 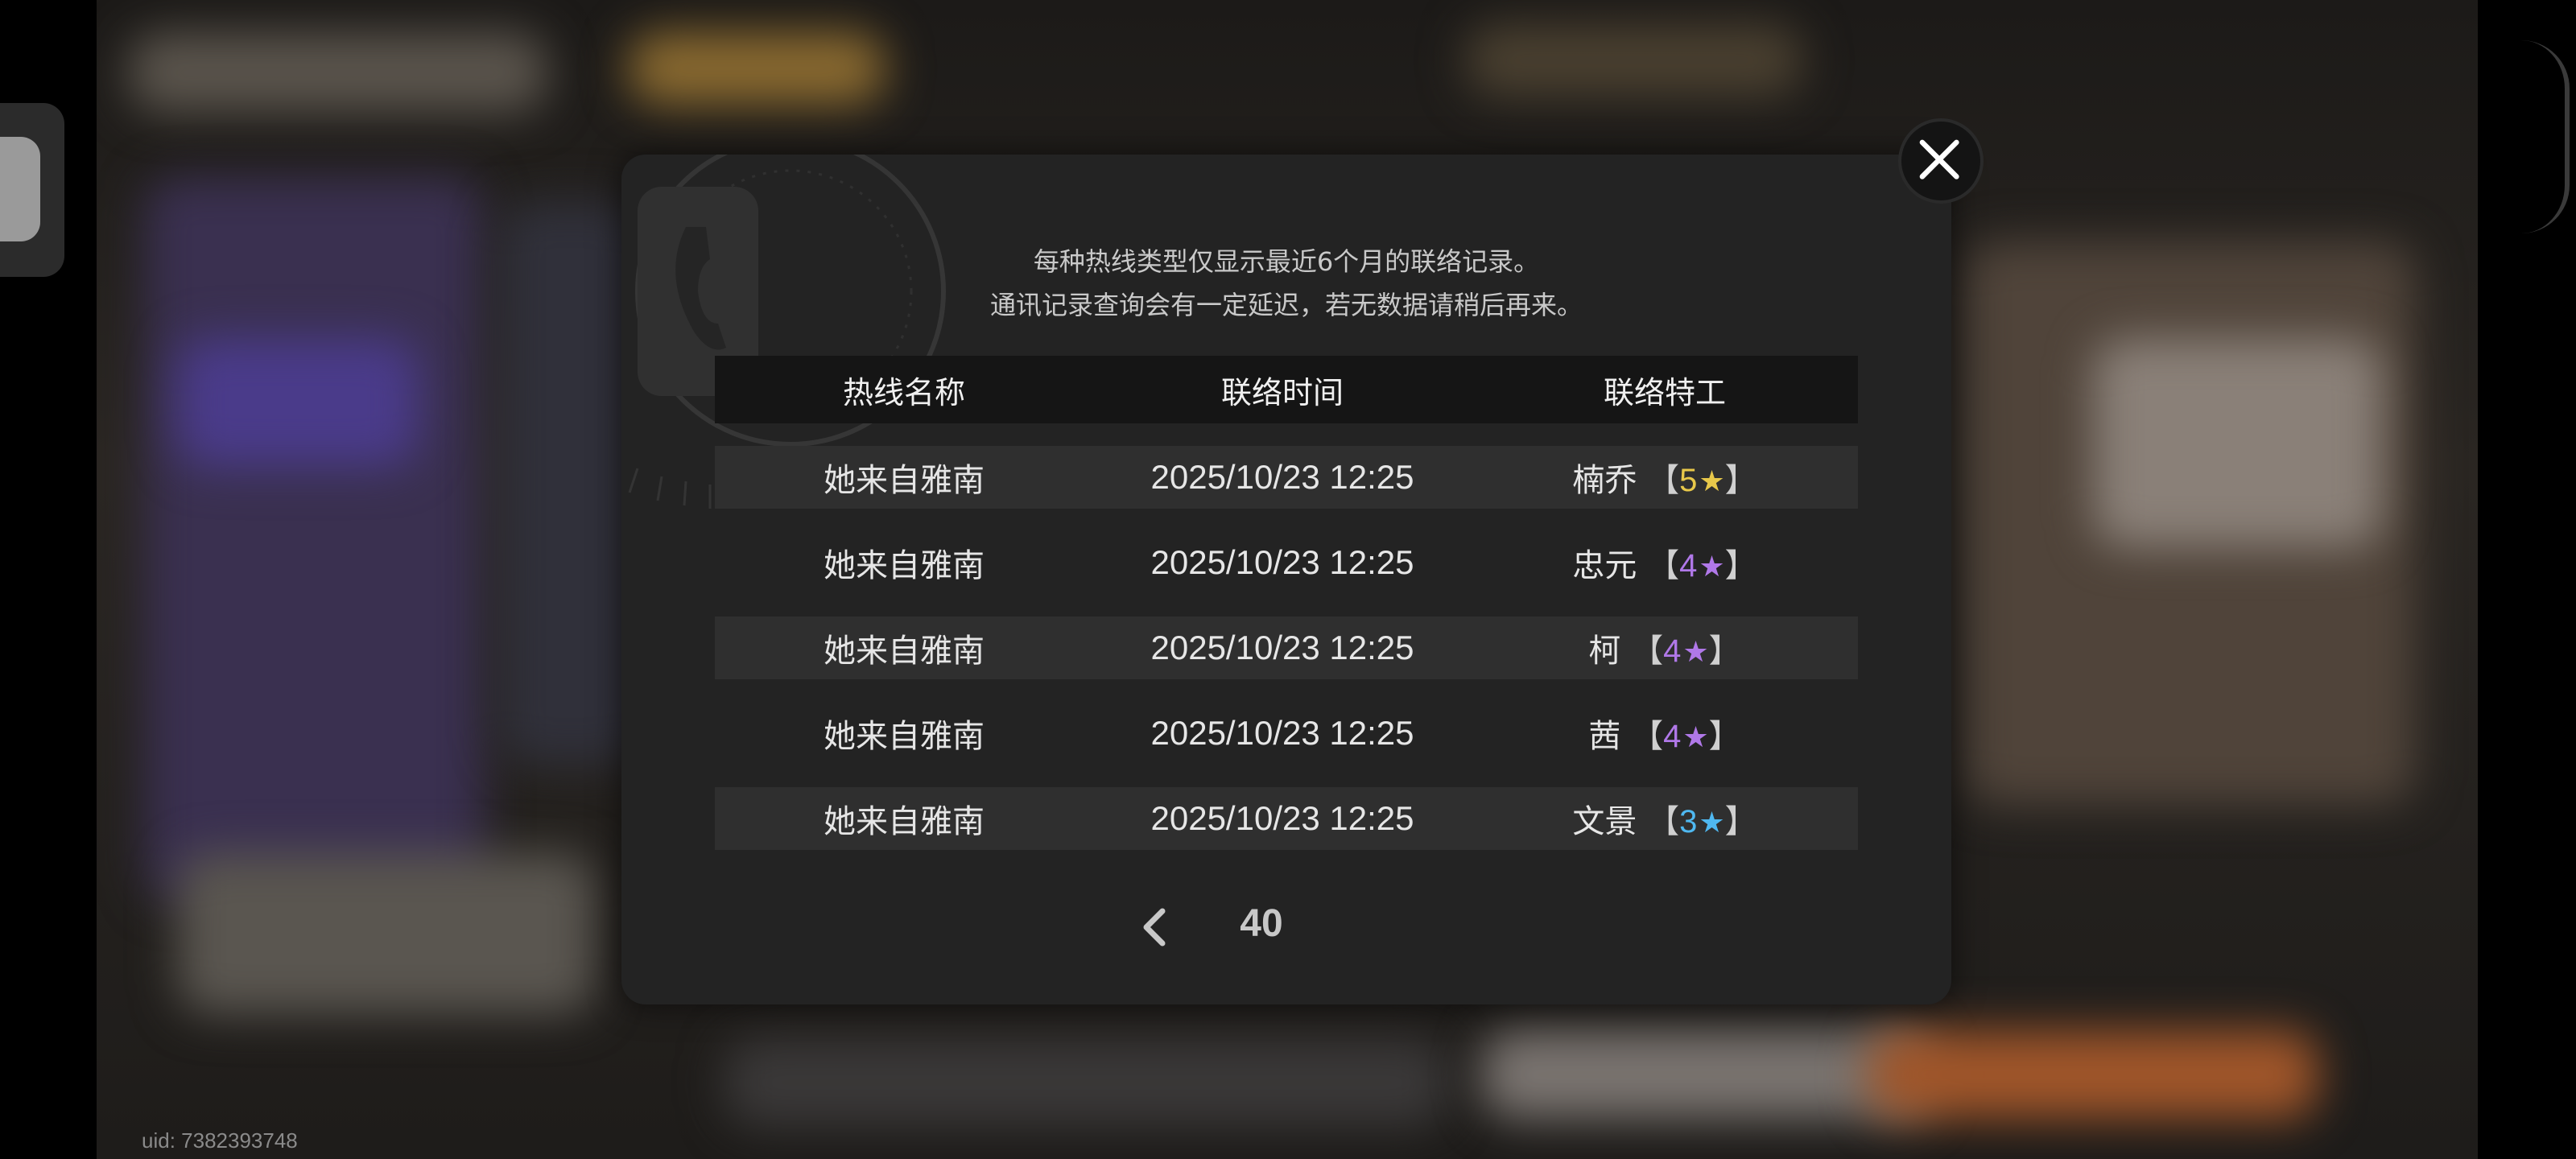 I want to click on table-row: 她来自雅南 2025/10/23 12:25 楠乔 【5★】, so click(x=1286, y=477).